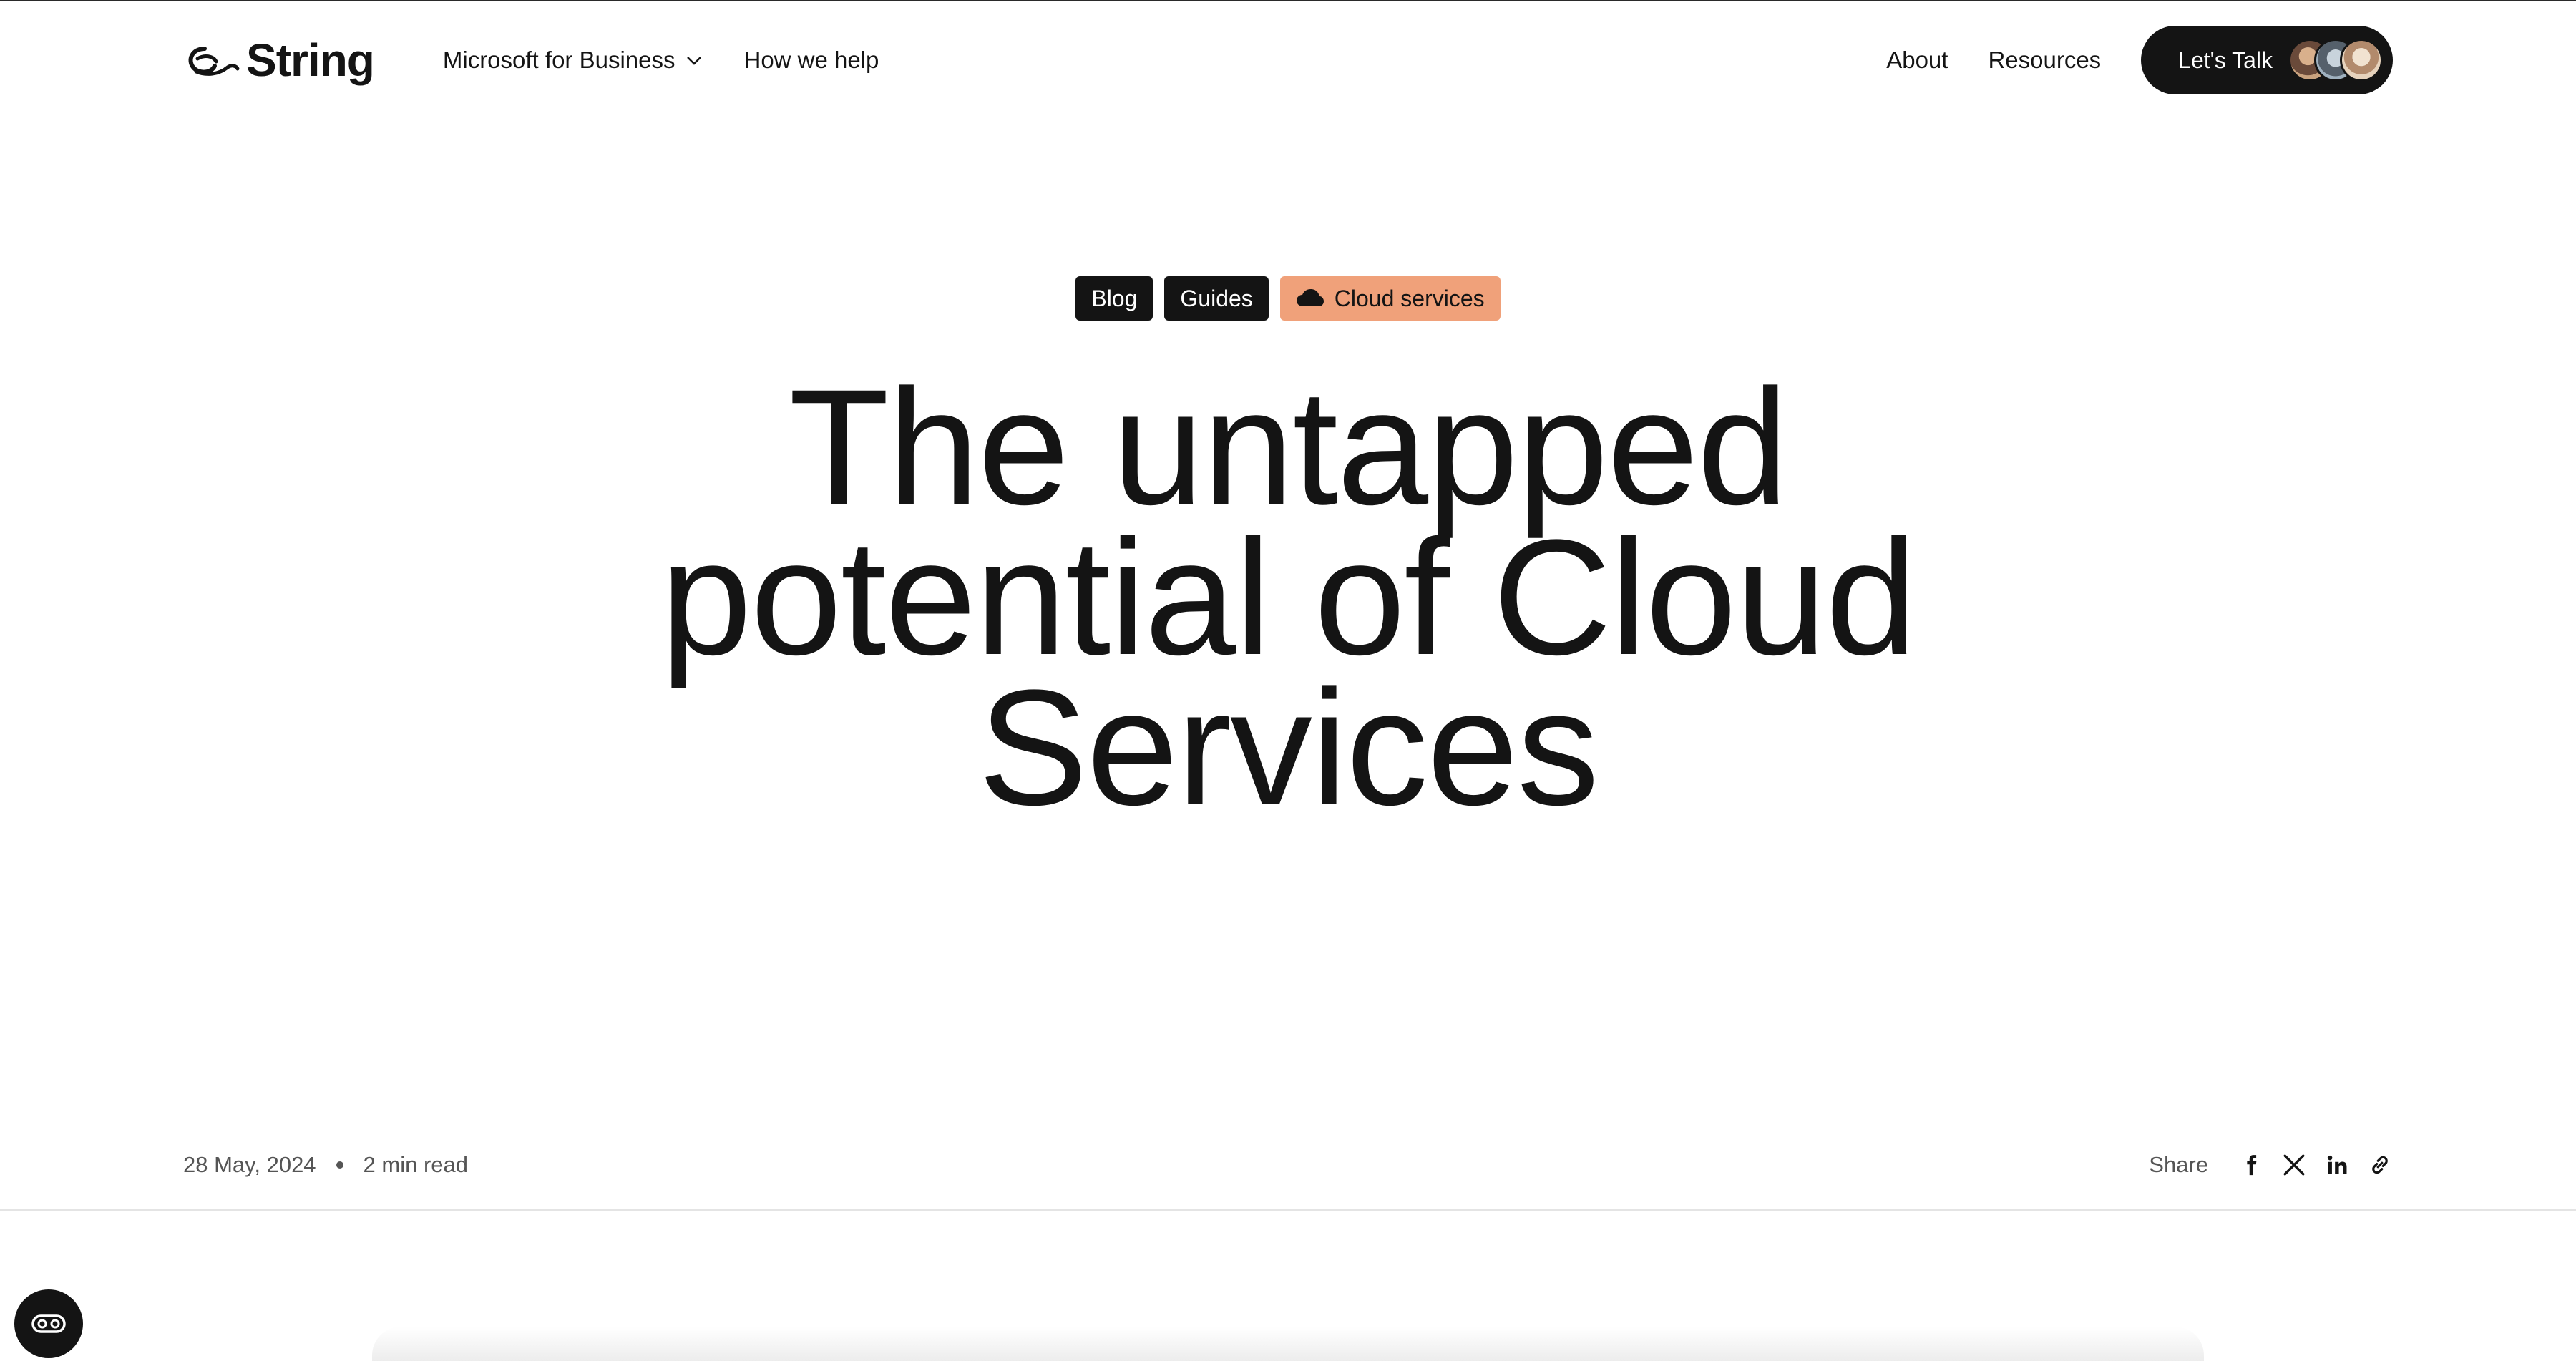 The height and width of the screenshot is (1361, 2576). I want to click on nav-item-label: Resources, so click(2045, 60).